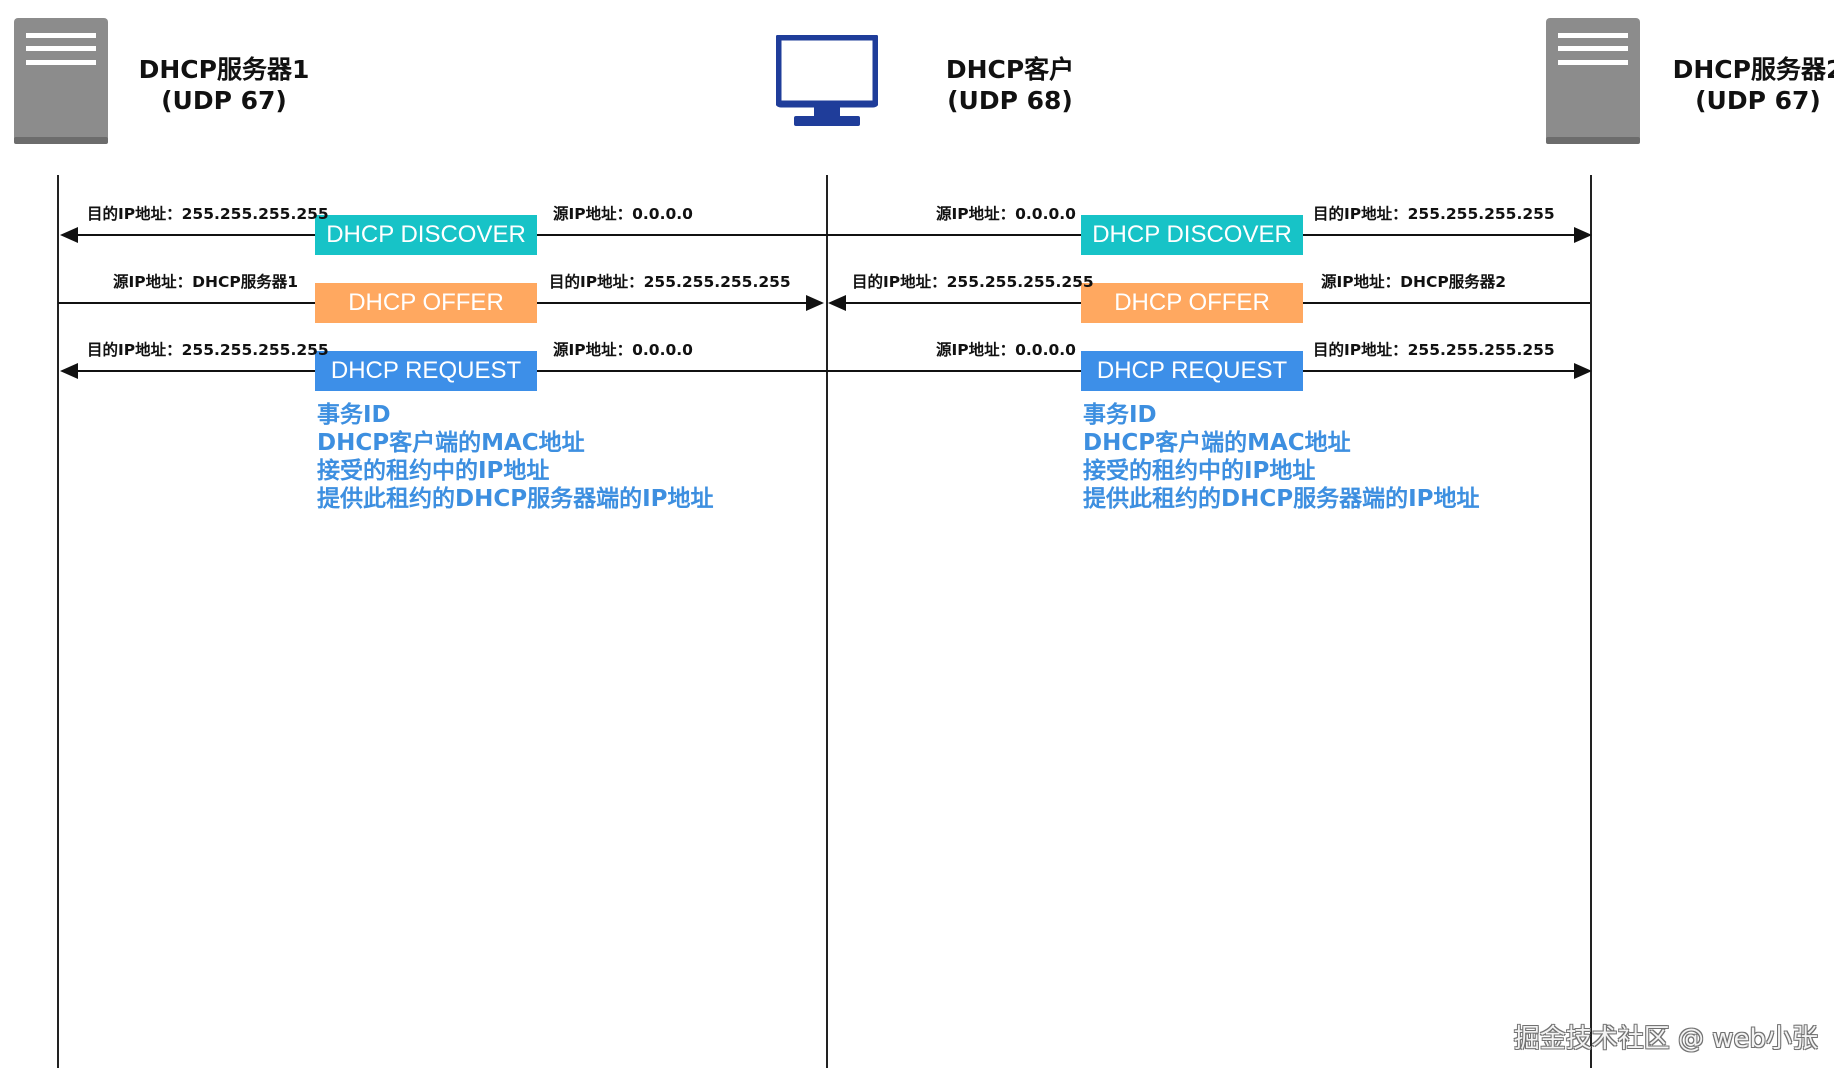  I want to click on right-request-src: 源IP地址：0.0.0.0, so click(1006, 350).